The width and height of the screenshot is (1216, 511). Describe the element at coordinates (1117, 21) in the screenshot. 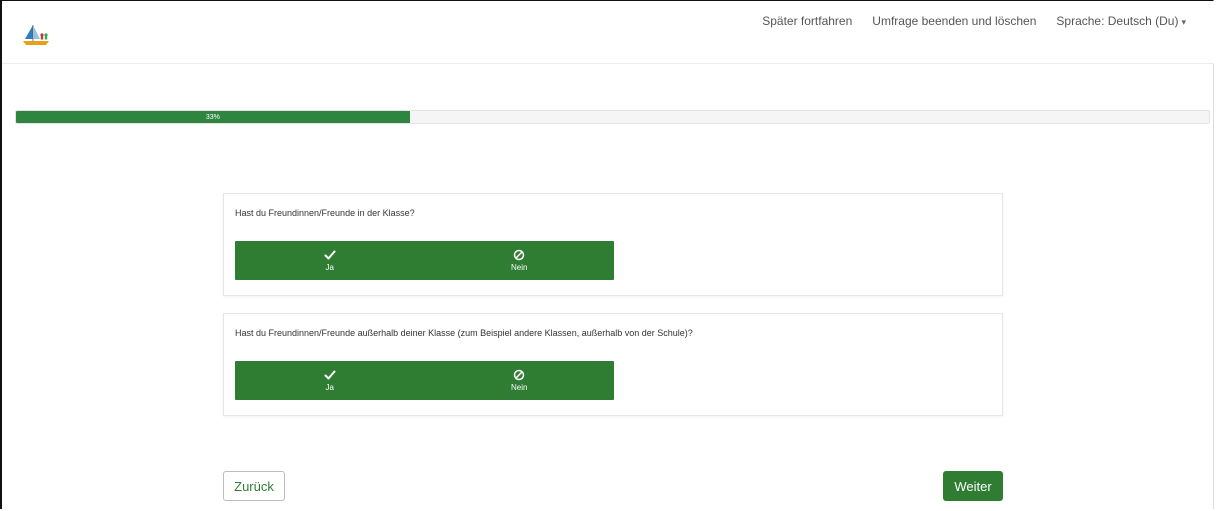

I see `language-label: Sprache: Deutsch (Du)` at that location.